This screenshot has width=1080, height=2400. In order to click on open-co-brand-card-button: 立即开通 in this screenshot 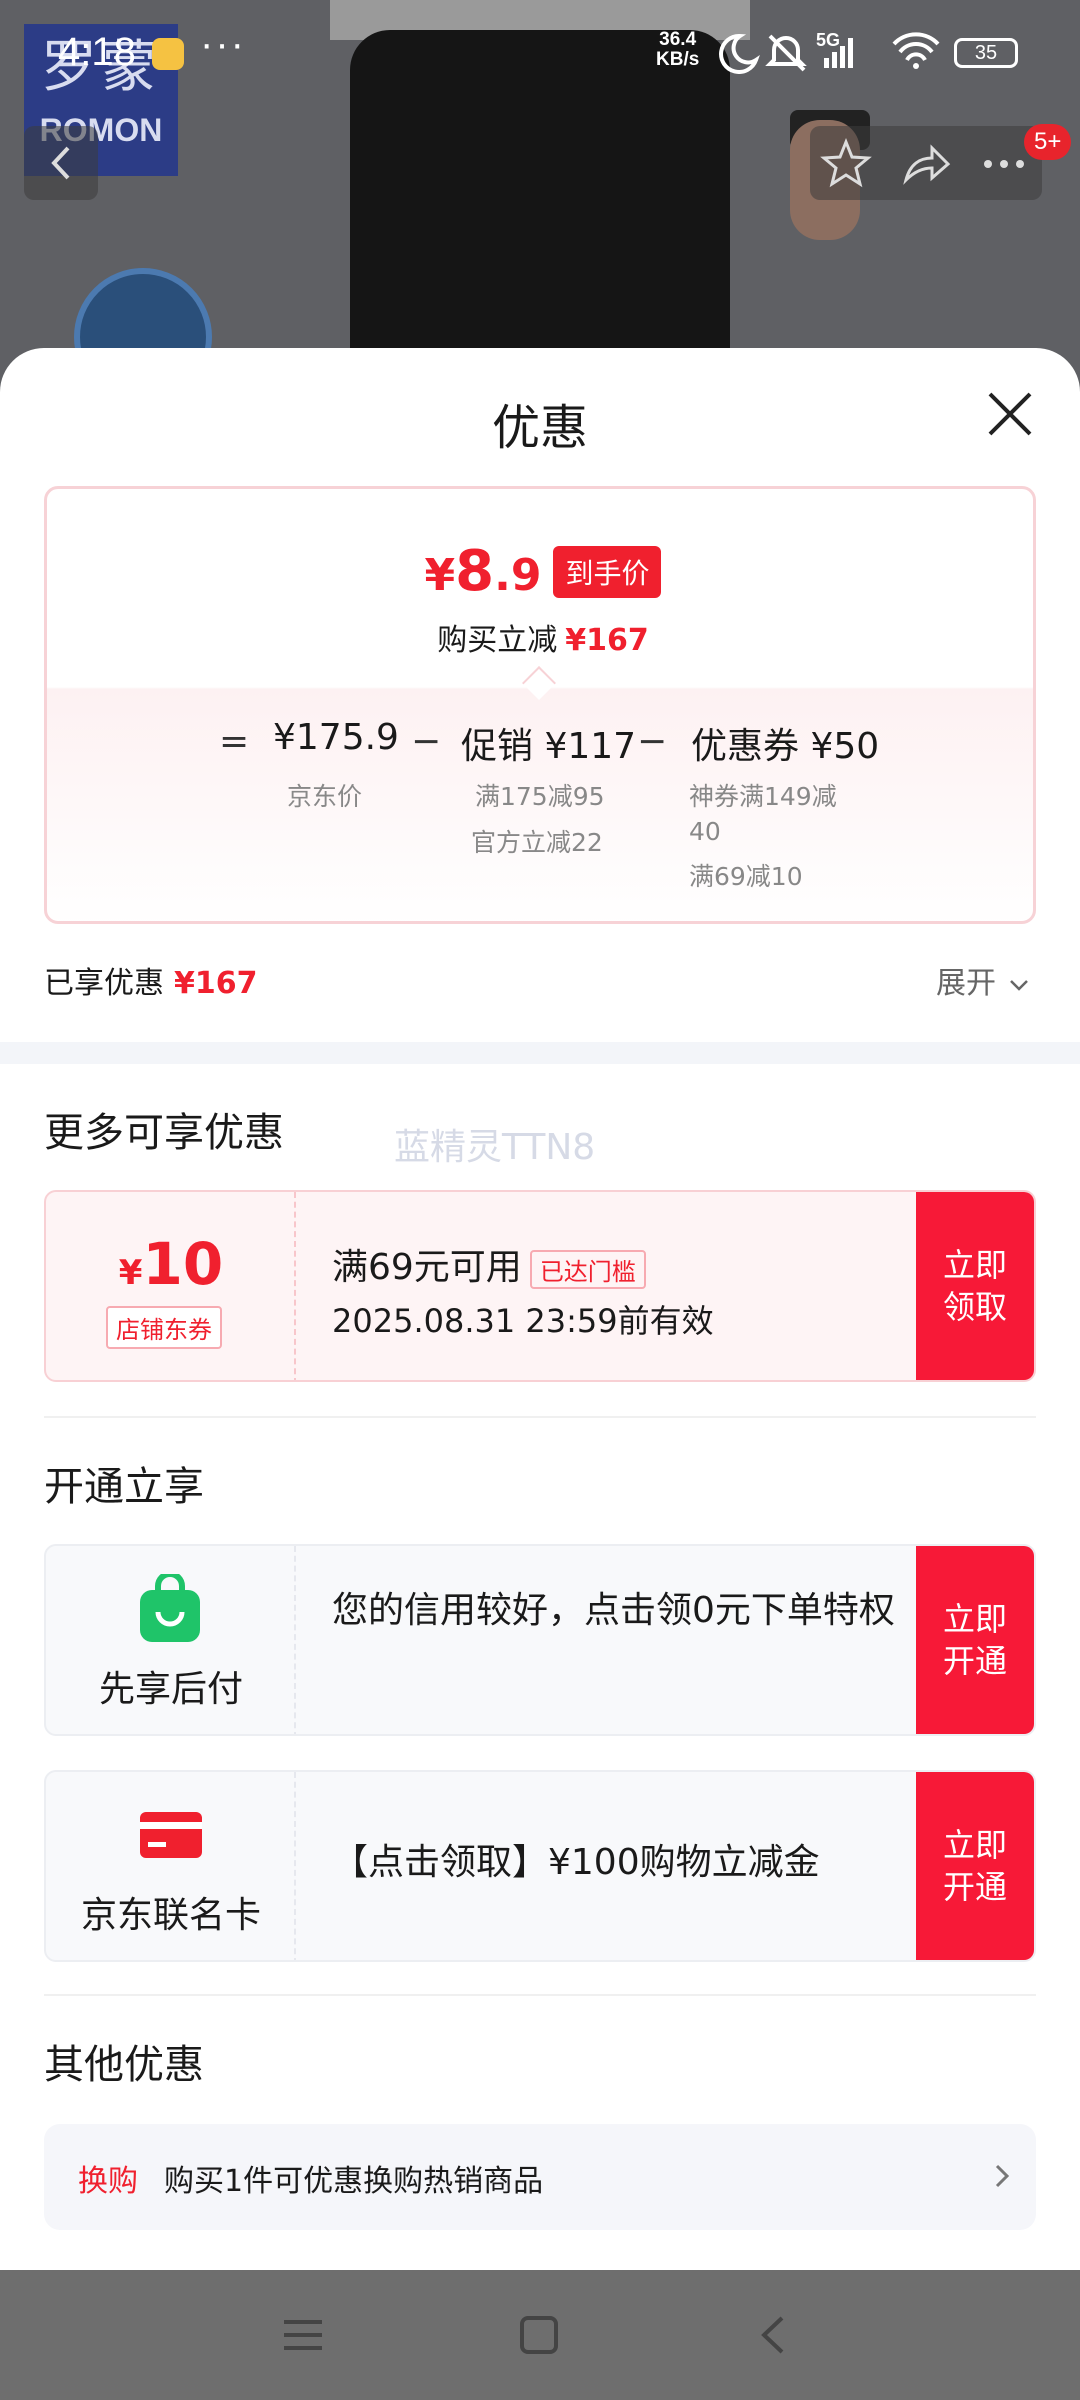, I will do `click(975, 1866)`.